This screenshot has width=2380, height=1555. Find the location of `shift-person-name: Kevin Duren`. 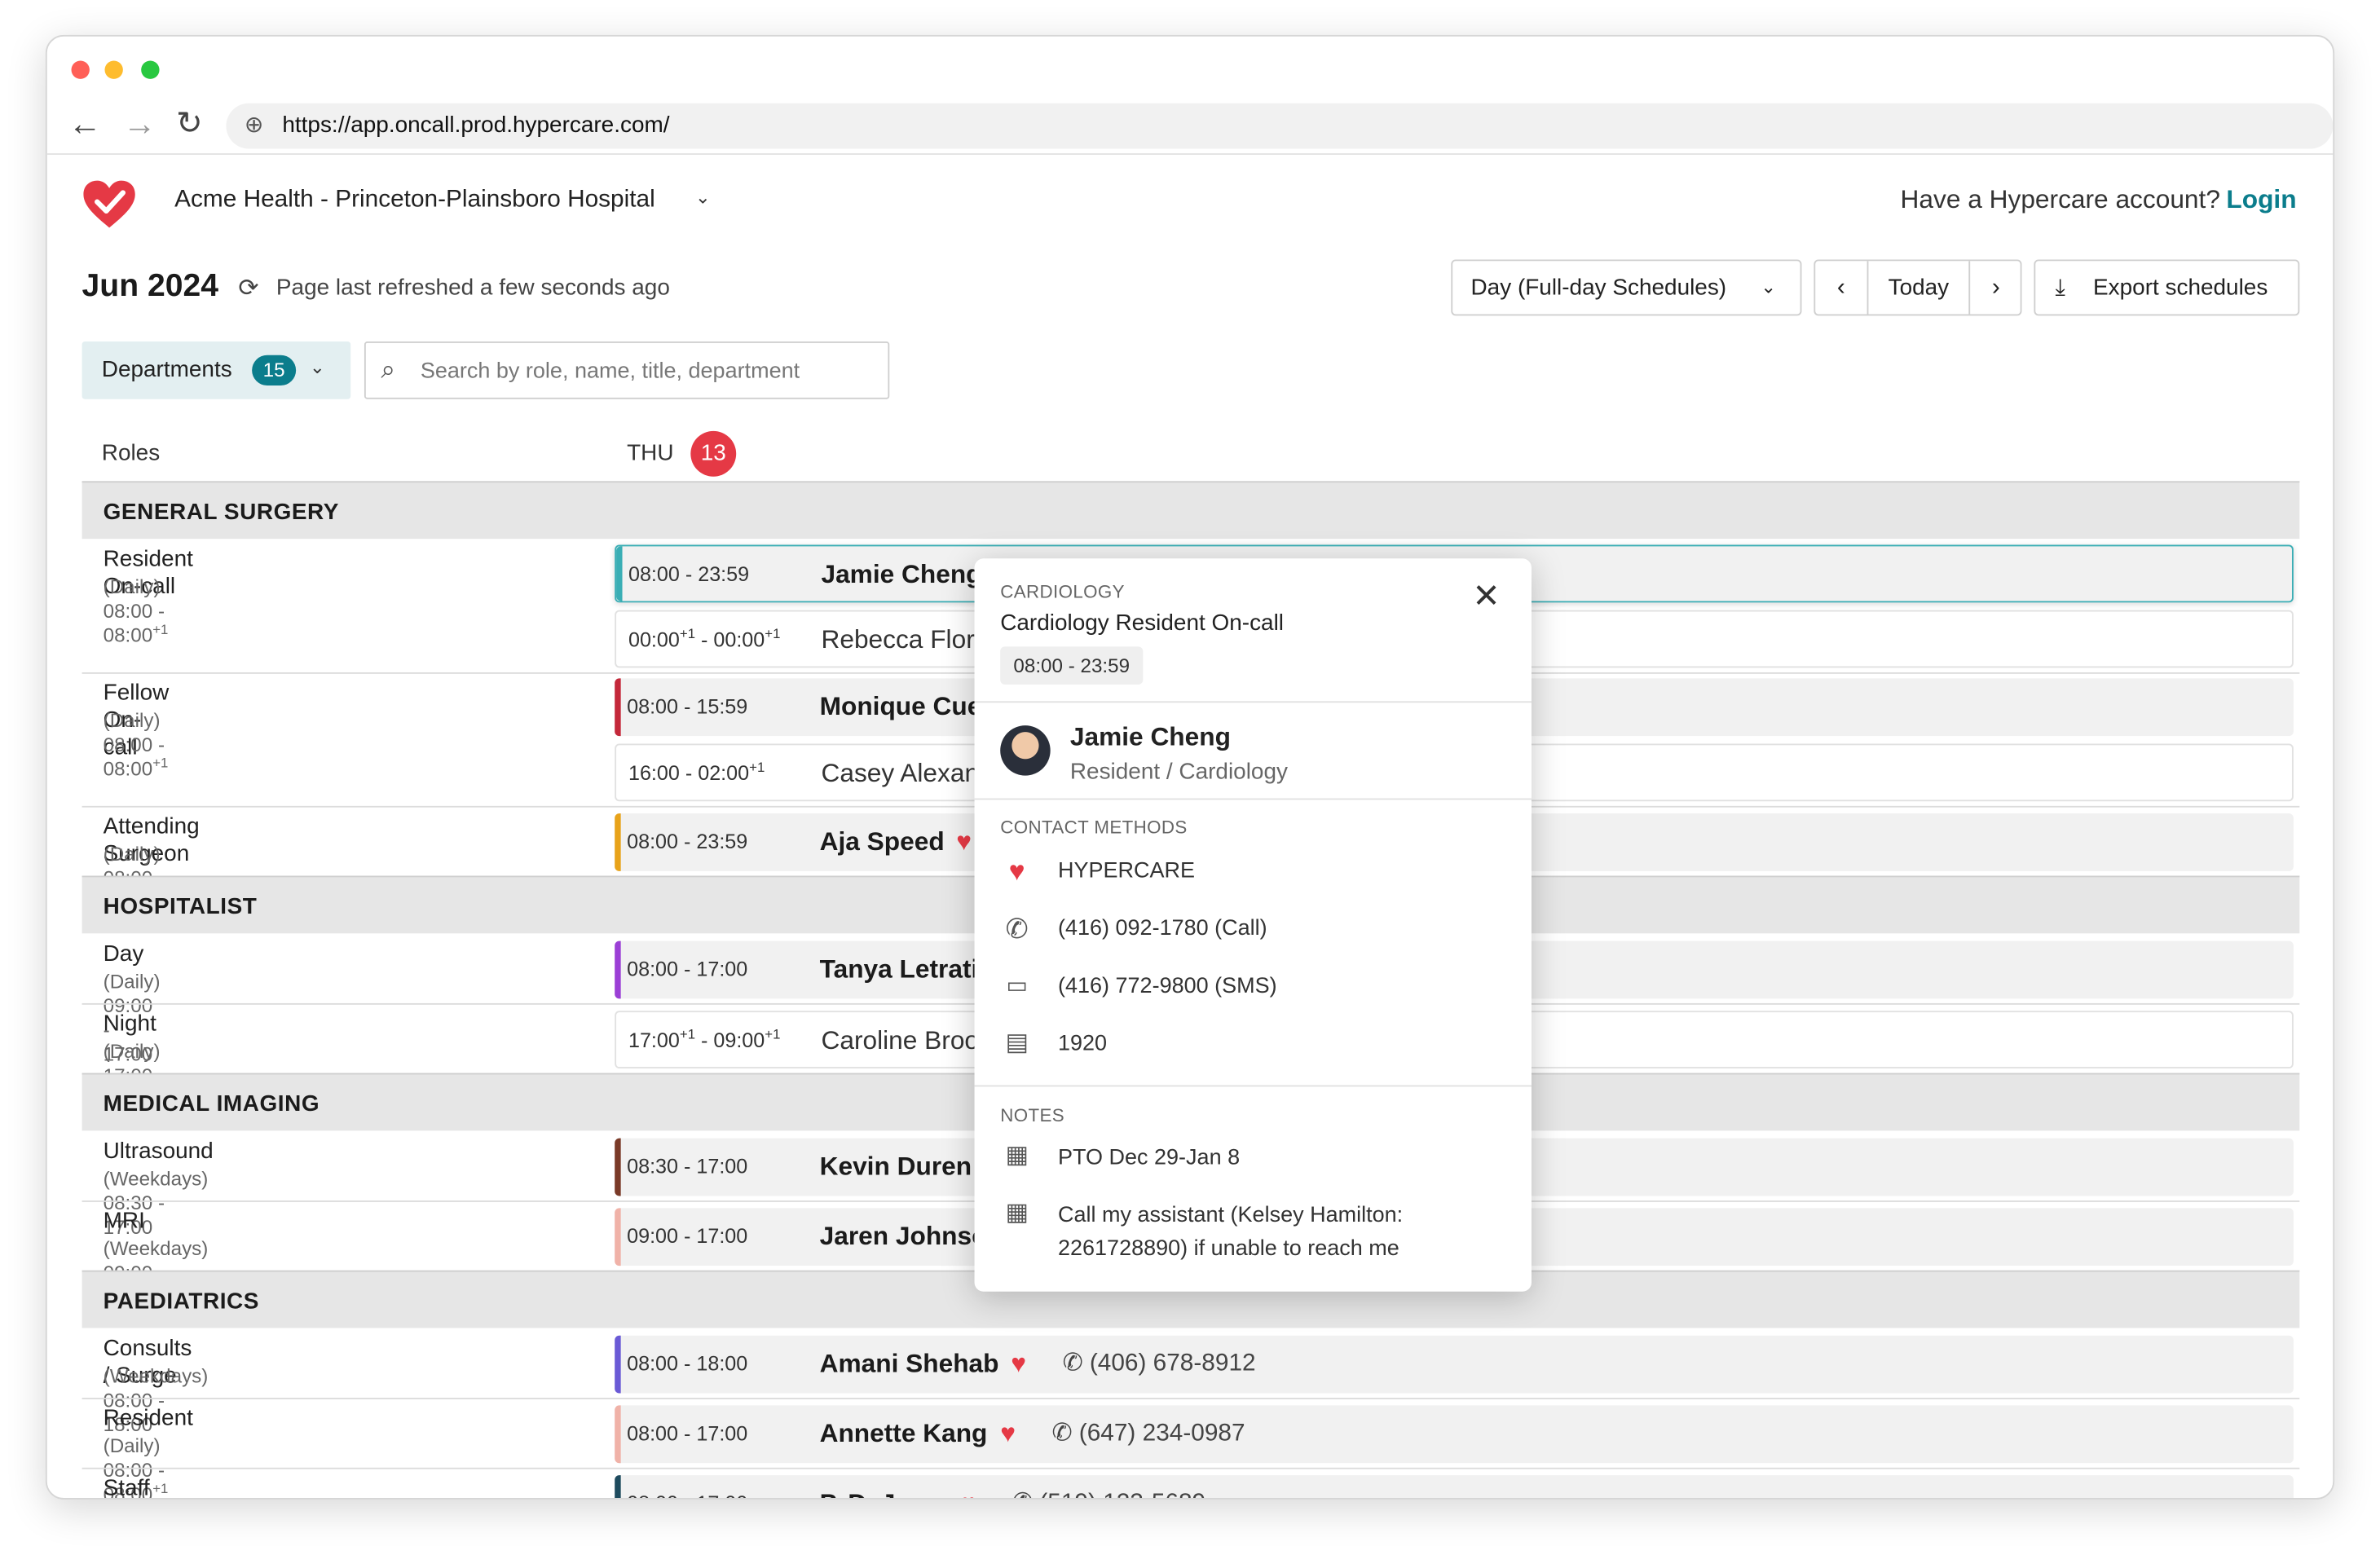

shift-person-name: Kevin Duren is located at coordinates (896, 1167).